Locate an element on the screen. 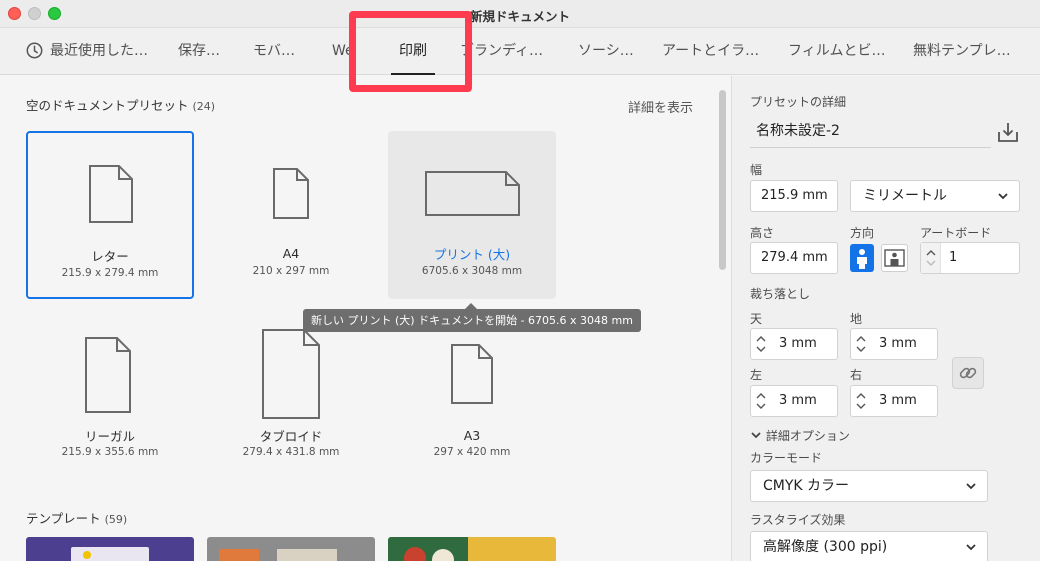 The width and height of the screenshot is (1040, 561). landscape-person-icon is located at coordinates (894, 258).